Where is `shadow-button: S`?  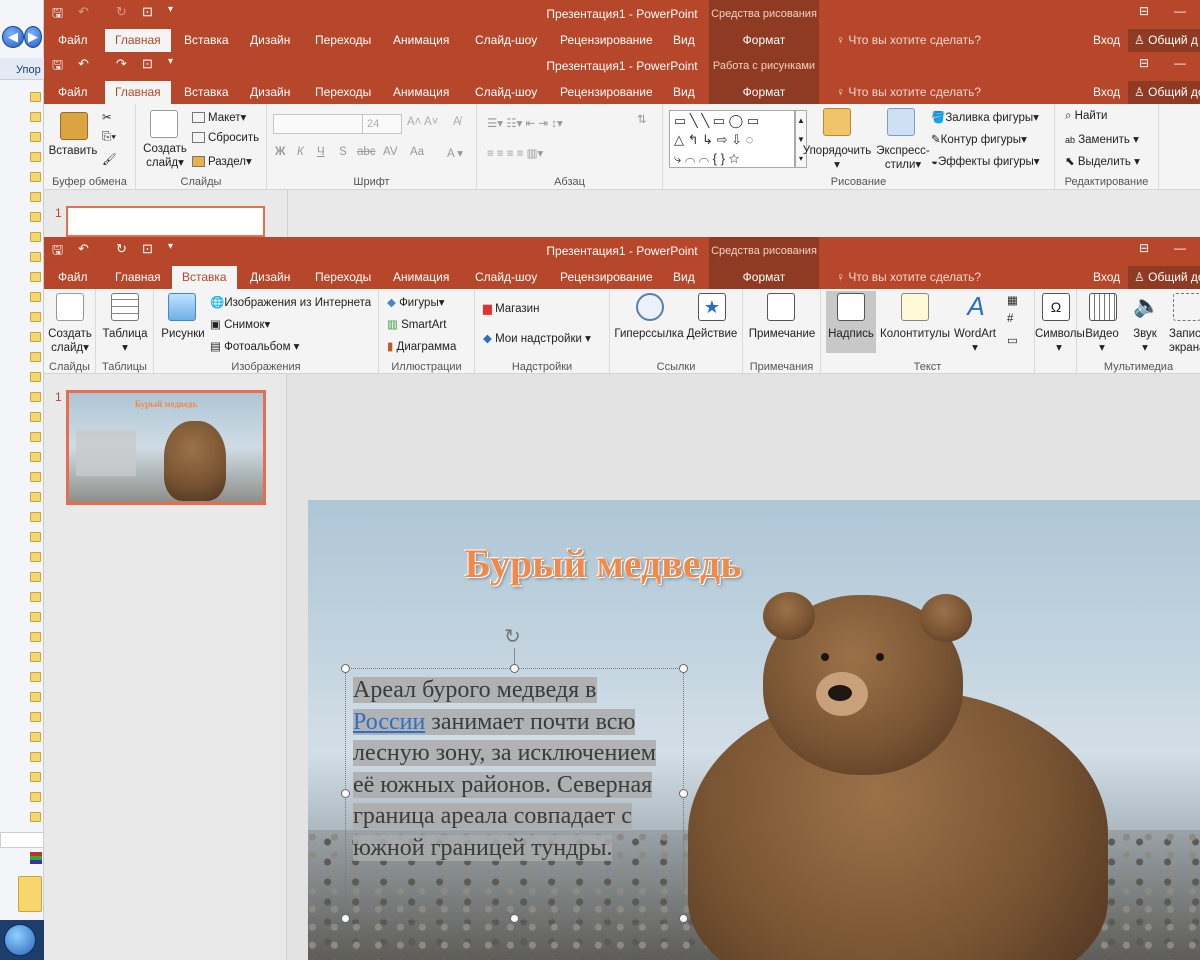 shadow-button: S is located at coordinates (343, 152).